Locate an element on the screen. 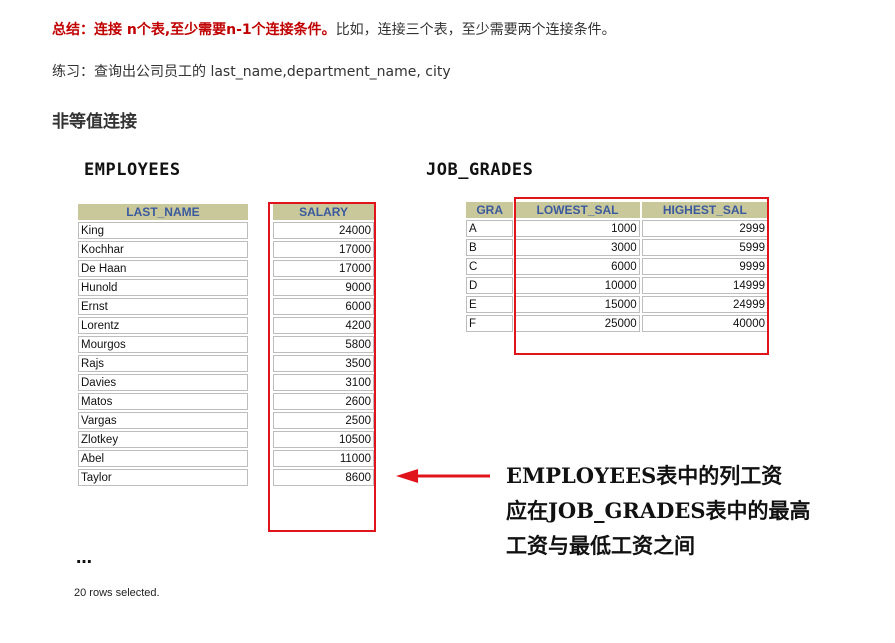  rows-selected-text: 20 rows selected. is located at coordinates (117, 593).